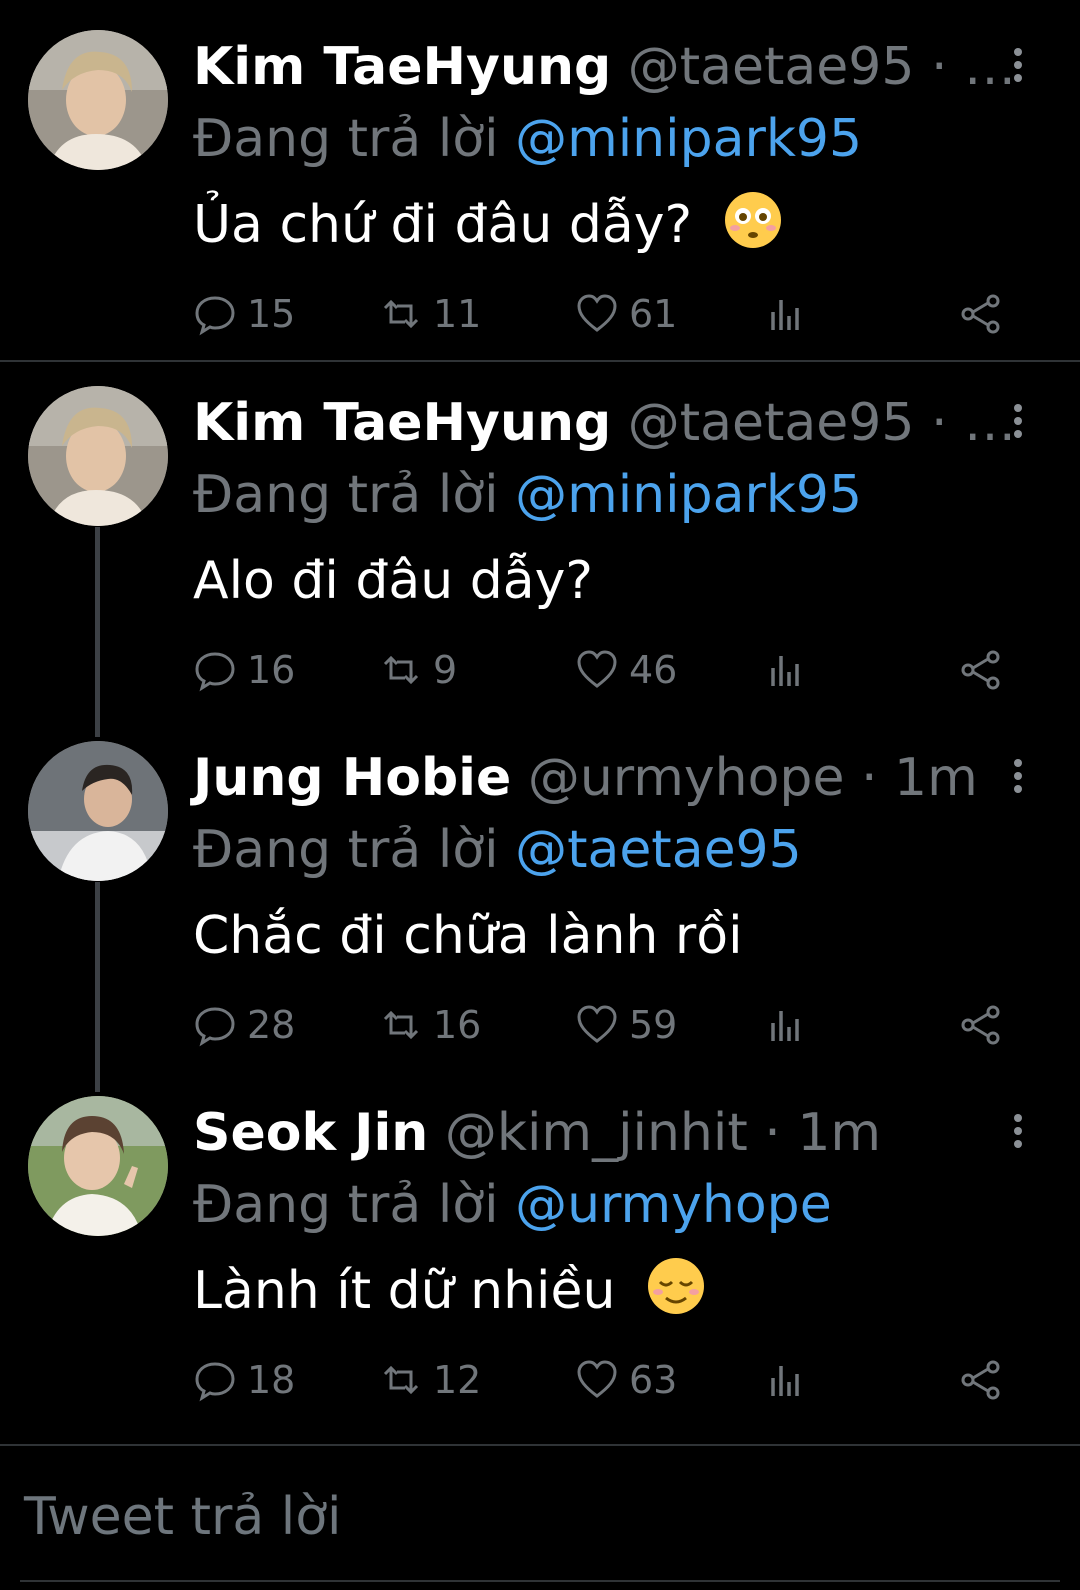 The image size is (1080, 1590). I want to click on replying-to-handle: @urmyhope, so click(673, 1205).